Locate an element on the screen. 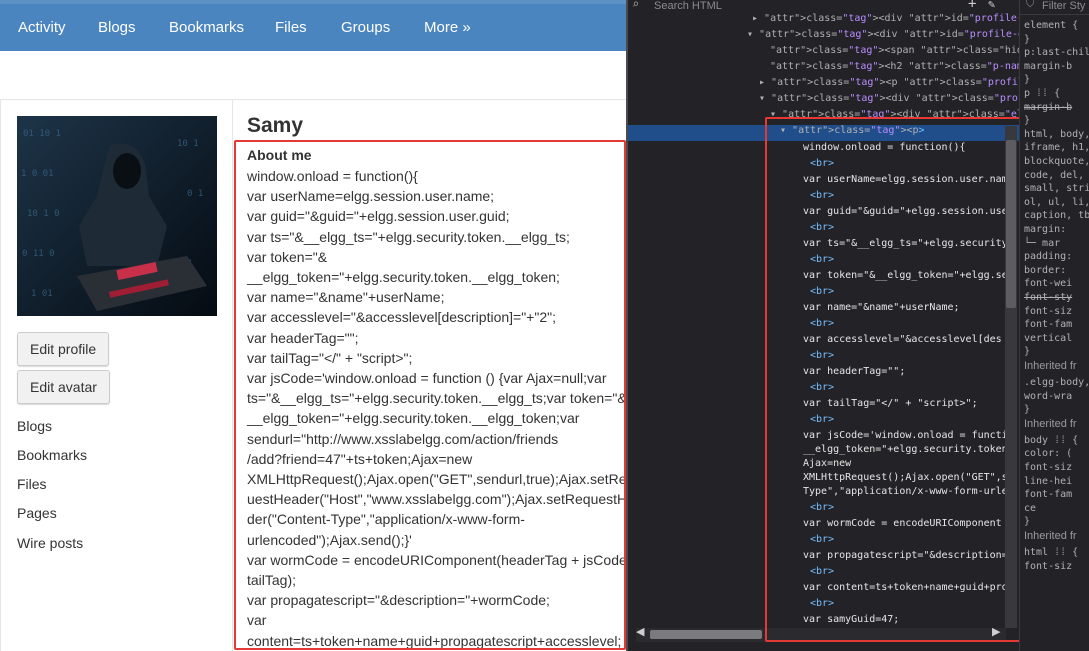  css-rule-line: caption, tb is located at coordinates (1056, 216).